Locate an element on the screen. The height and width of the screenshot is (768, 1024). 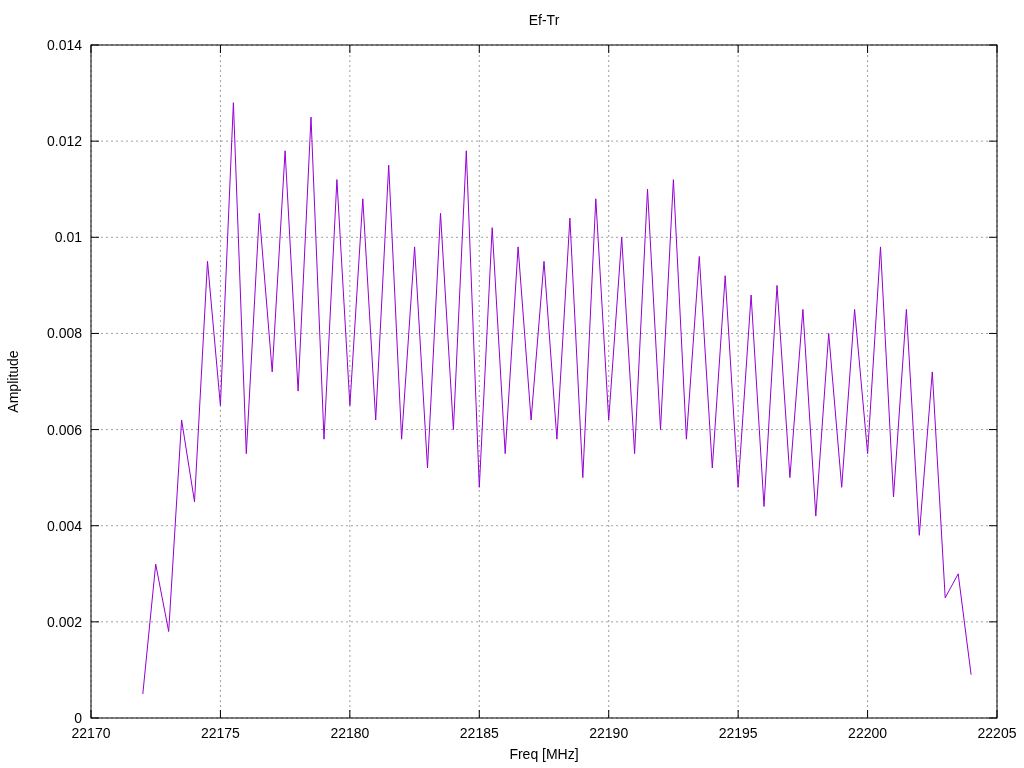
y-axis-label: Amplitude is located at coordinates (13, 381).